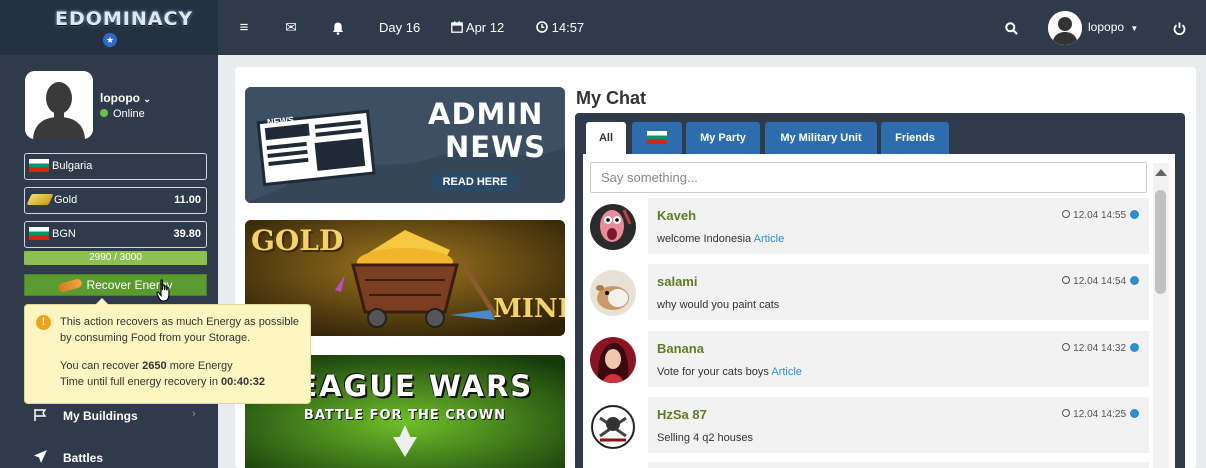  I want to click on energy-bar: 2990 / 3000, so click(115, 258).